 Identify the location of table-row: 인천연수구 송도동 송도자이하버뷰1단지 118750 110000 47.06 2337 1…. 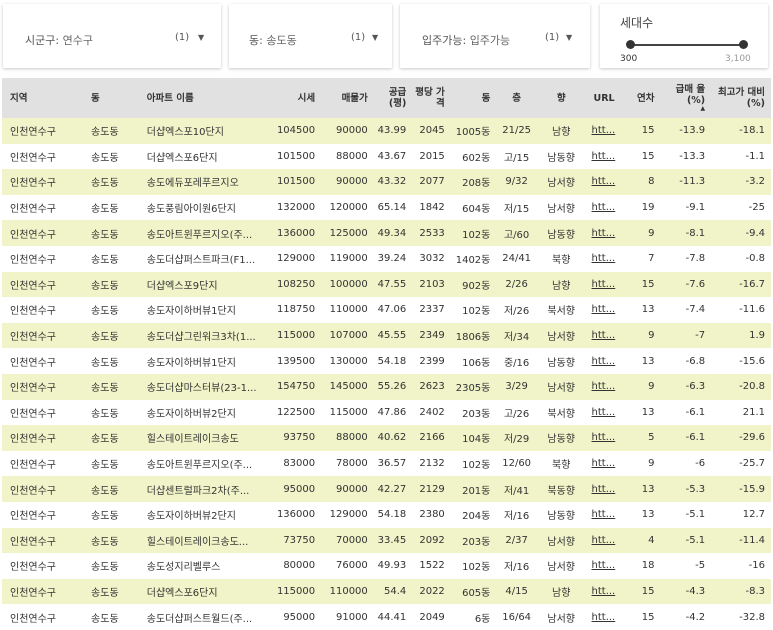
(386, 310).